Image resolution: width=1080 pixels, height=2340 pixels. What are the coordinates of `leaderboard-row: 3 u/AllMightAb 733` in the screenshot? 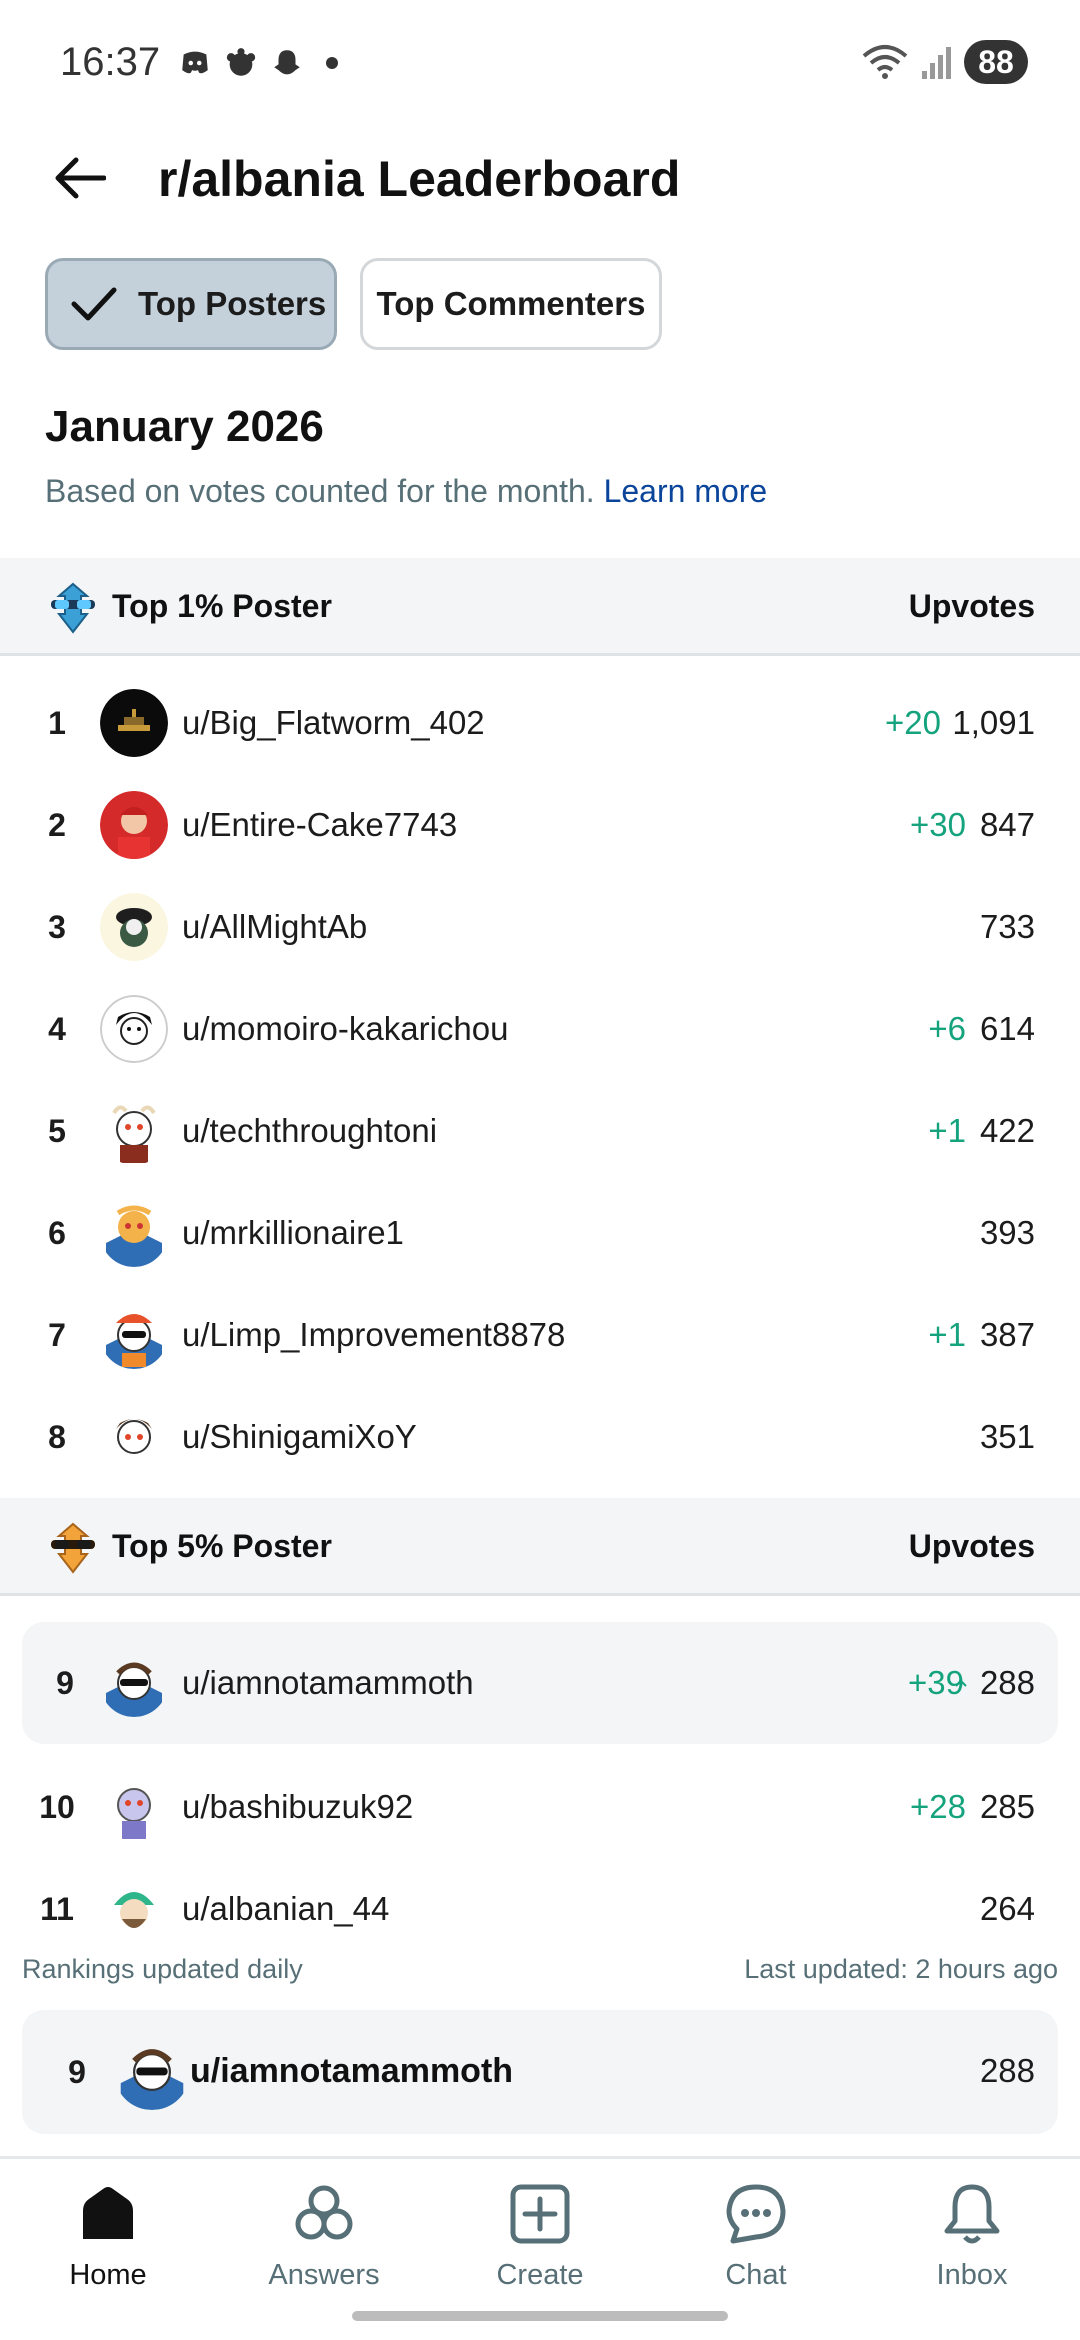 It's located at (540, 927).